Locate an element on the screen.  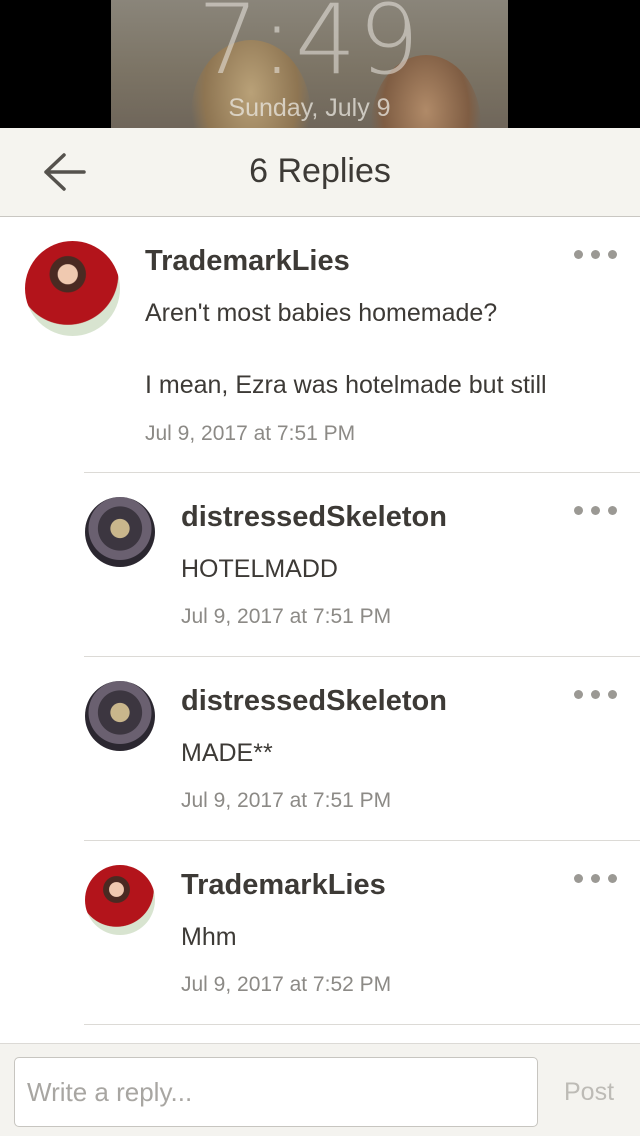
page-title: 6 Replies is located at coordinates (320, 171).